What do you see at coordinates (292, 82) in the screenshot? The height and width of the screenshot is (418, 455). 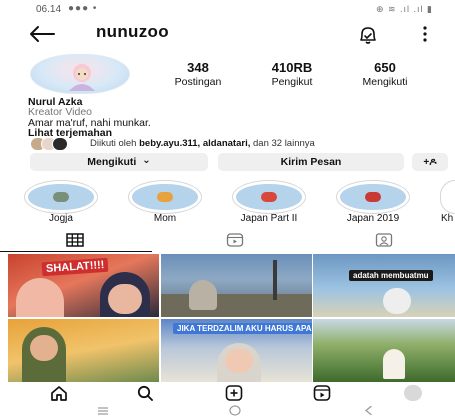 I see `stat-followers-label: Pengikut` at bounding box center [292, 82].